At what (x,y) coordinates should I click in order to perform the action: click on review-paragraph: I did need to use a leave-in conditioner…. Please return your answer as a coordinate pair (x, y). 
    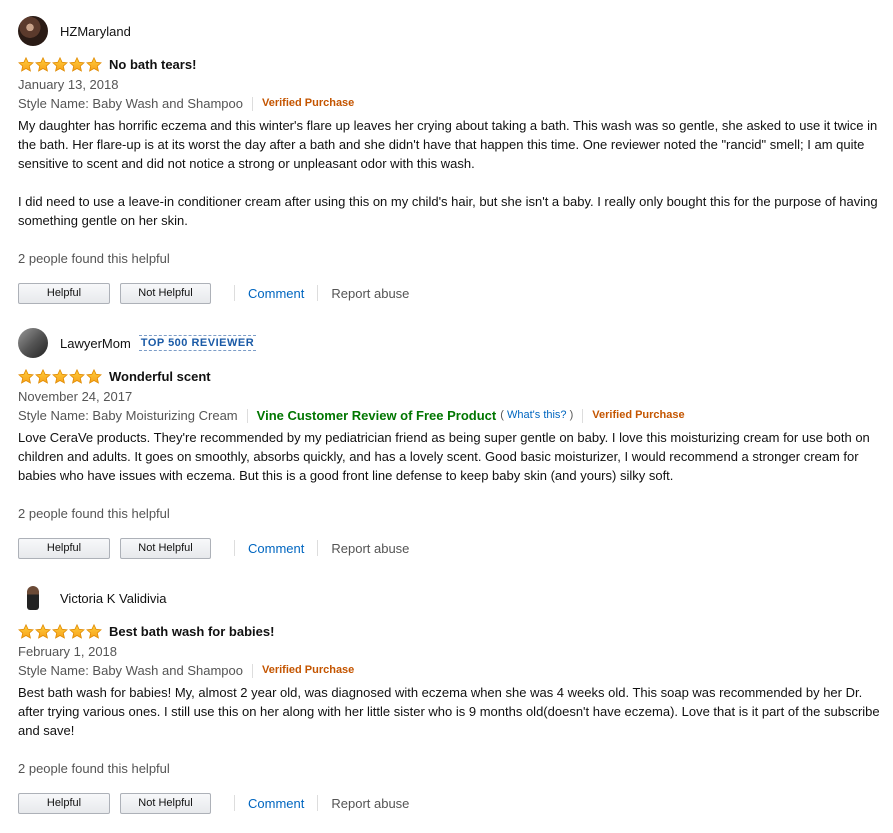
    Looking at the image, I should click on (448, 211).